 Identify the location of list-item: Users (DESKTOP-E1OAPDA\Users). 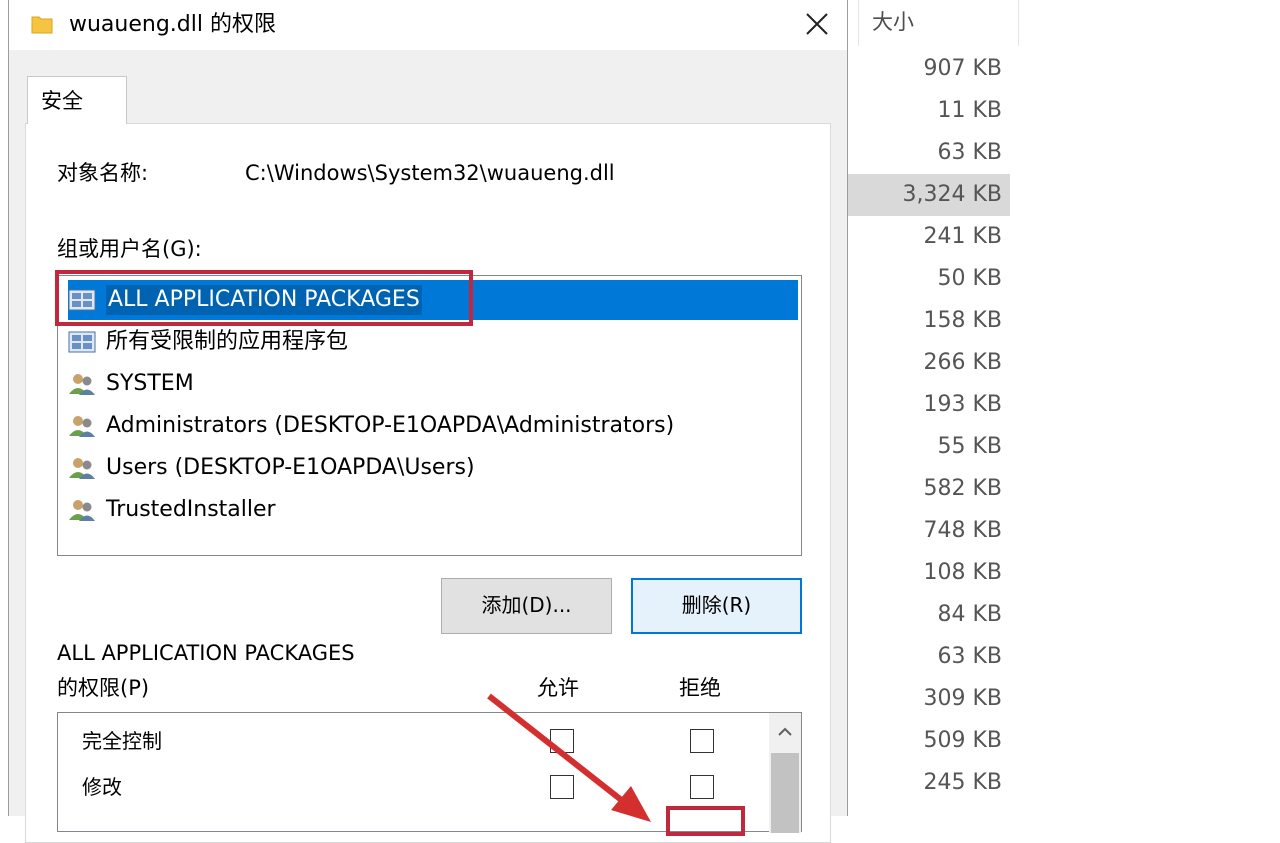
(433, 468).